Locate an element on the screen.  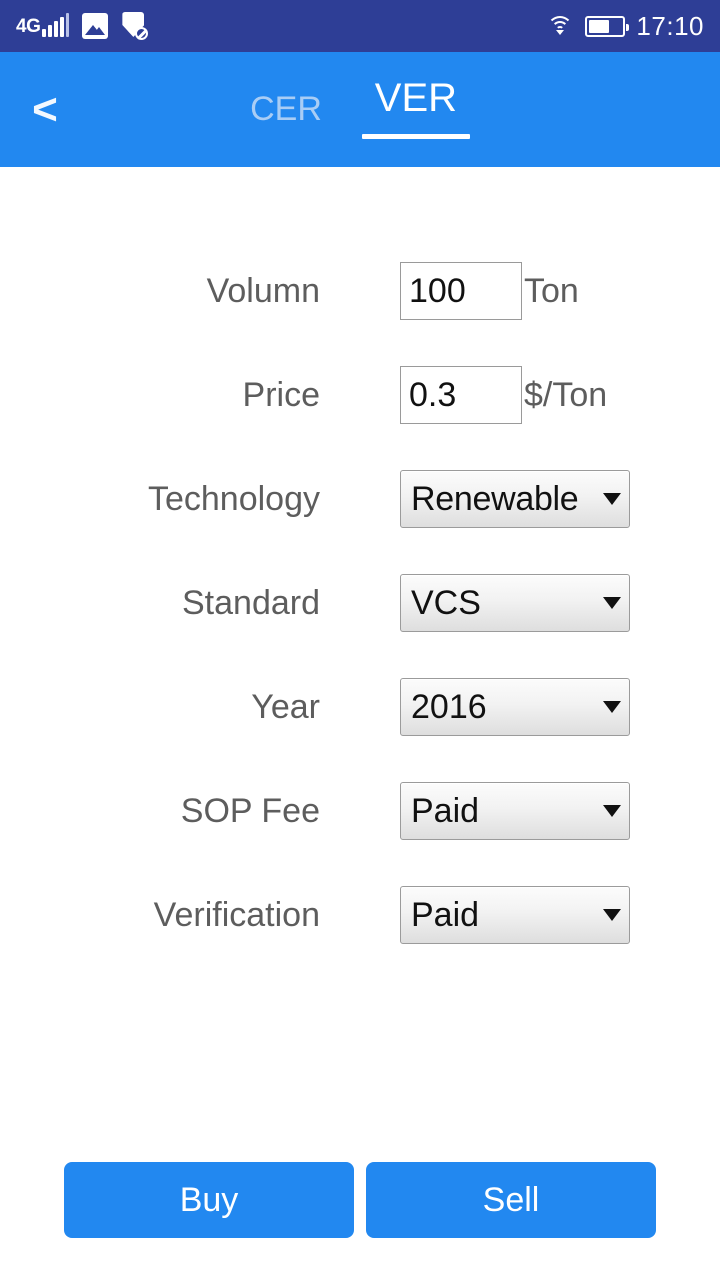
label-standard: Standard is located at coordinates (251, 602).